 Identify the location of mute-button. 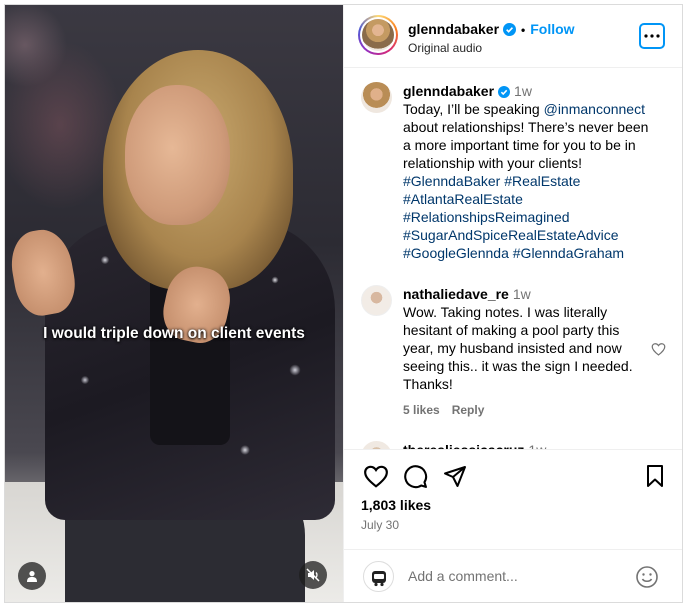
(313, 575).